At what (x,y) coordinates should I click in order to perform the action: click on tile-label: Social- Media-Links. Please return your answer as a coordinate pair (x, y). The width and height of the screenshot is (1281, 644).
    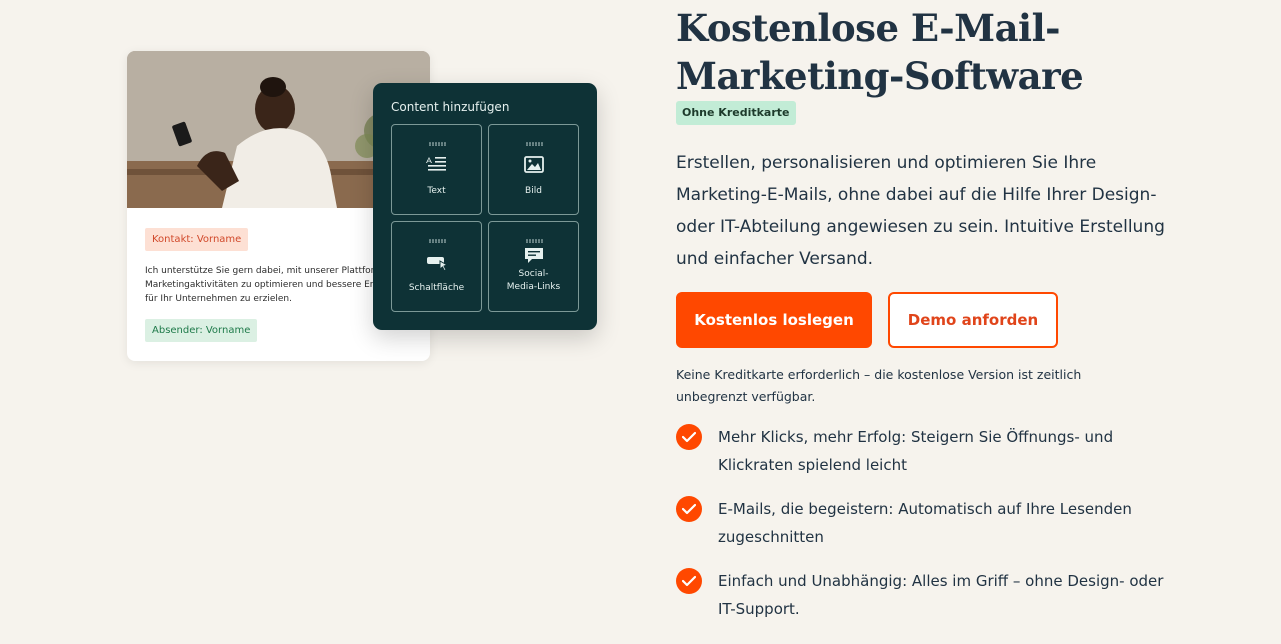
    Looking at the image, I should click on (533, 280).